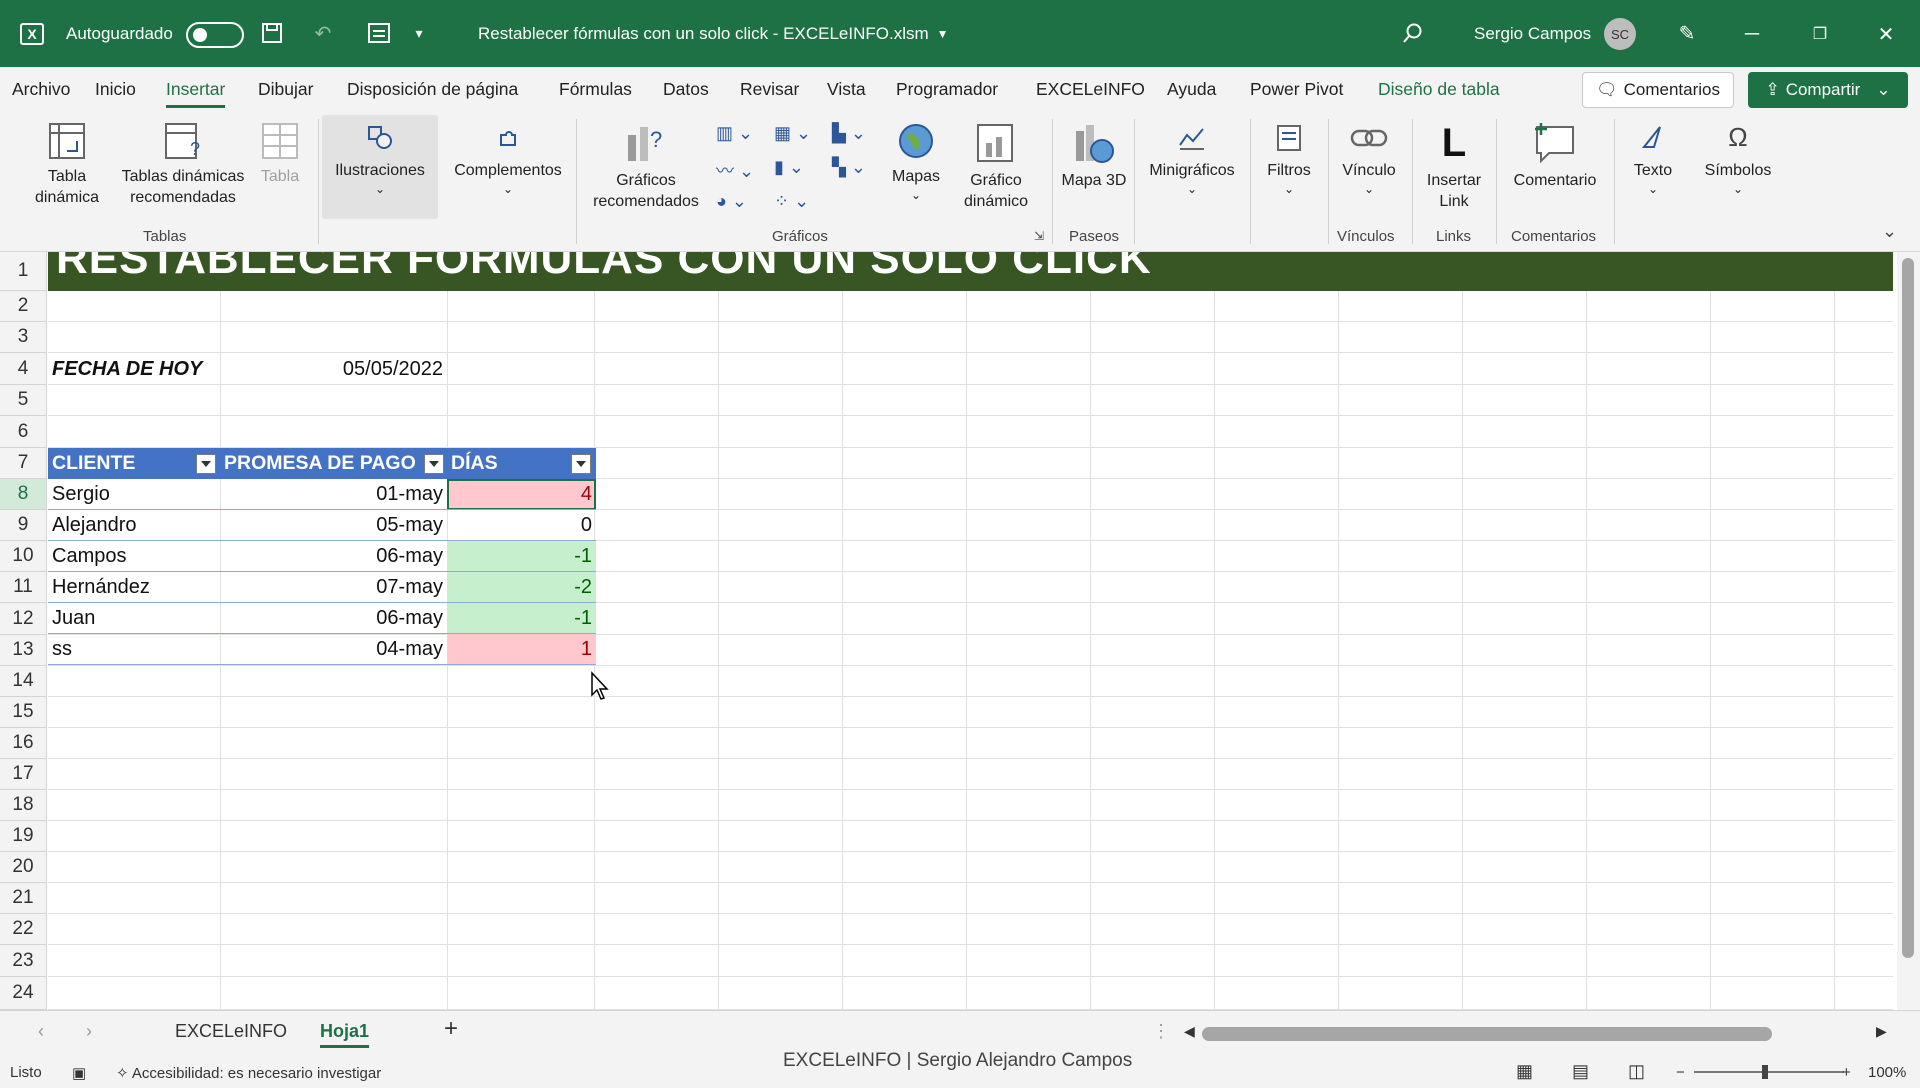  What do you see at coordinates (521, 494) in the screenshot?
I see `cell-dias: 4` at bounding box center [521, 494].